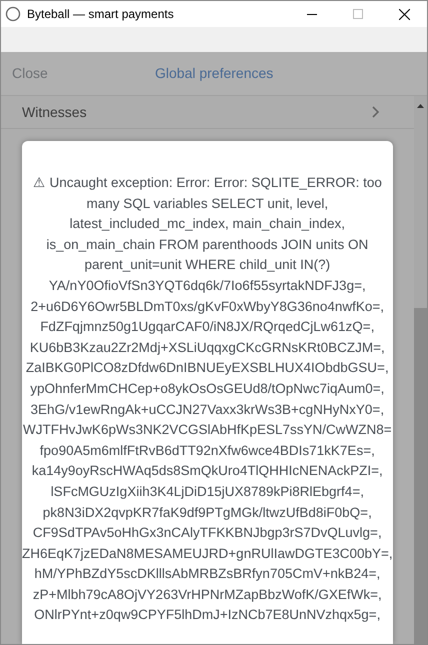 This screenshot has height=645, width=428. Describe the element at coordinates (404, 14) in the screenshot. I see `close-icon` at that location.